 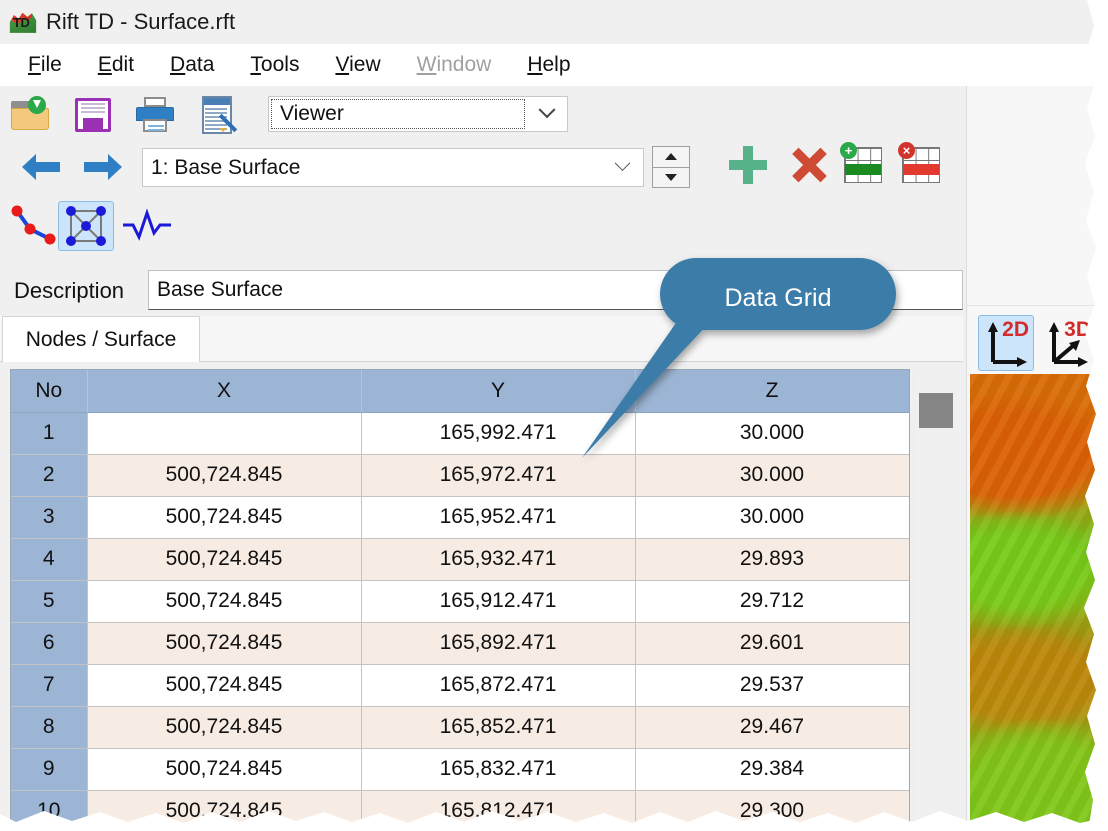 I want to click on window-title: Rift TD - Surface.rft, so click(x=141, y=21).